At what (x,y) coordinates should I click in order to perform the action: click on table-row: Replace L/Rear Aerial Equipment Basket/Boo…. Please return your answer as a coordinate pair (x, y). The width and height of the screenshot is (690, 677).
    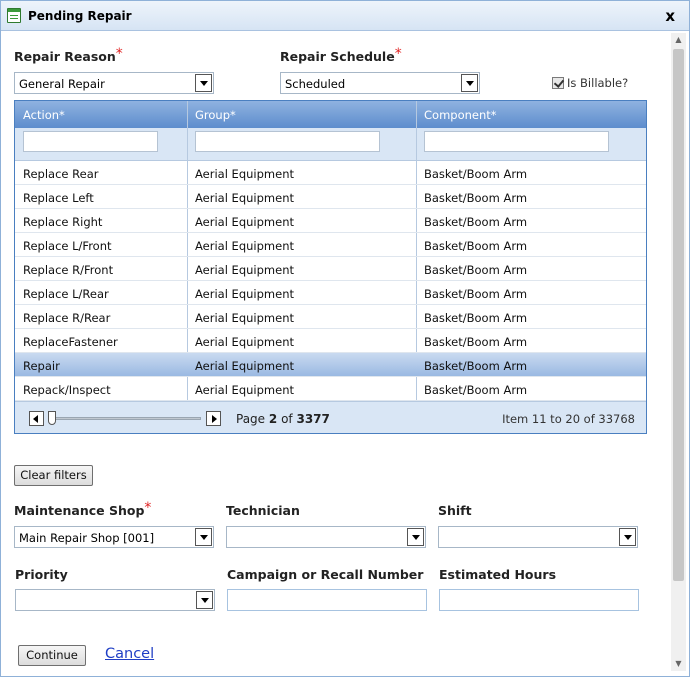
    Looking at the image, I should click on (330, 293).